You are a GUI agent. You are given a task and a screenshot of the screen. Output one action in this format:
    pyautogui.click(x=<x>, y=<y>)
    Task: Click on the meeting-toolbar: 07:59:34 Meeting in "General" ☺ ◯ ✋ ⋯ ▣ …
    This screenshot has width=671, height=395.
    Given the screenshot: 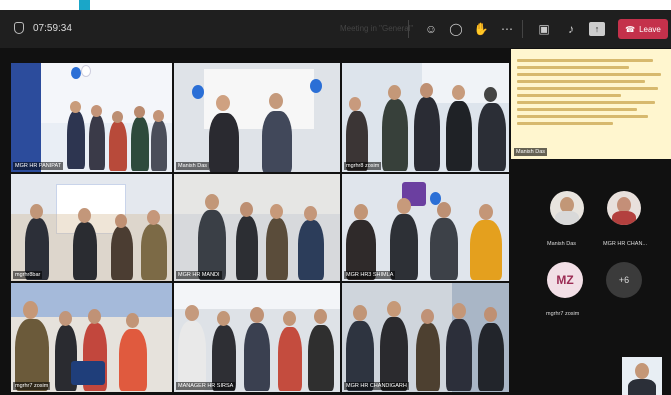 What is the action you would take?
    pyautogui.click(x=335, y=29)
    